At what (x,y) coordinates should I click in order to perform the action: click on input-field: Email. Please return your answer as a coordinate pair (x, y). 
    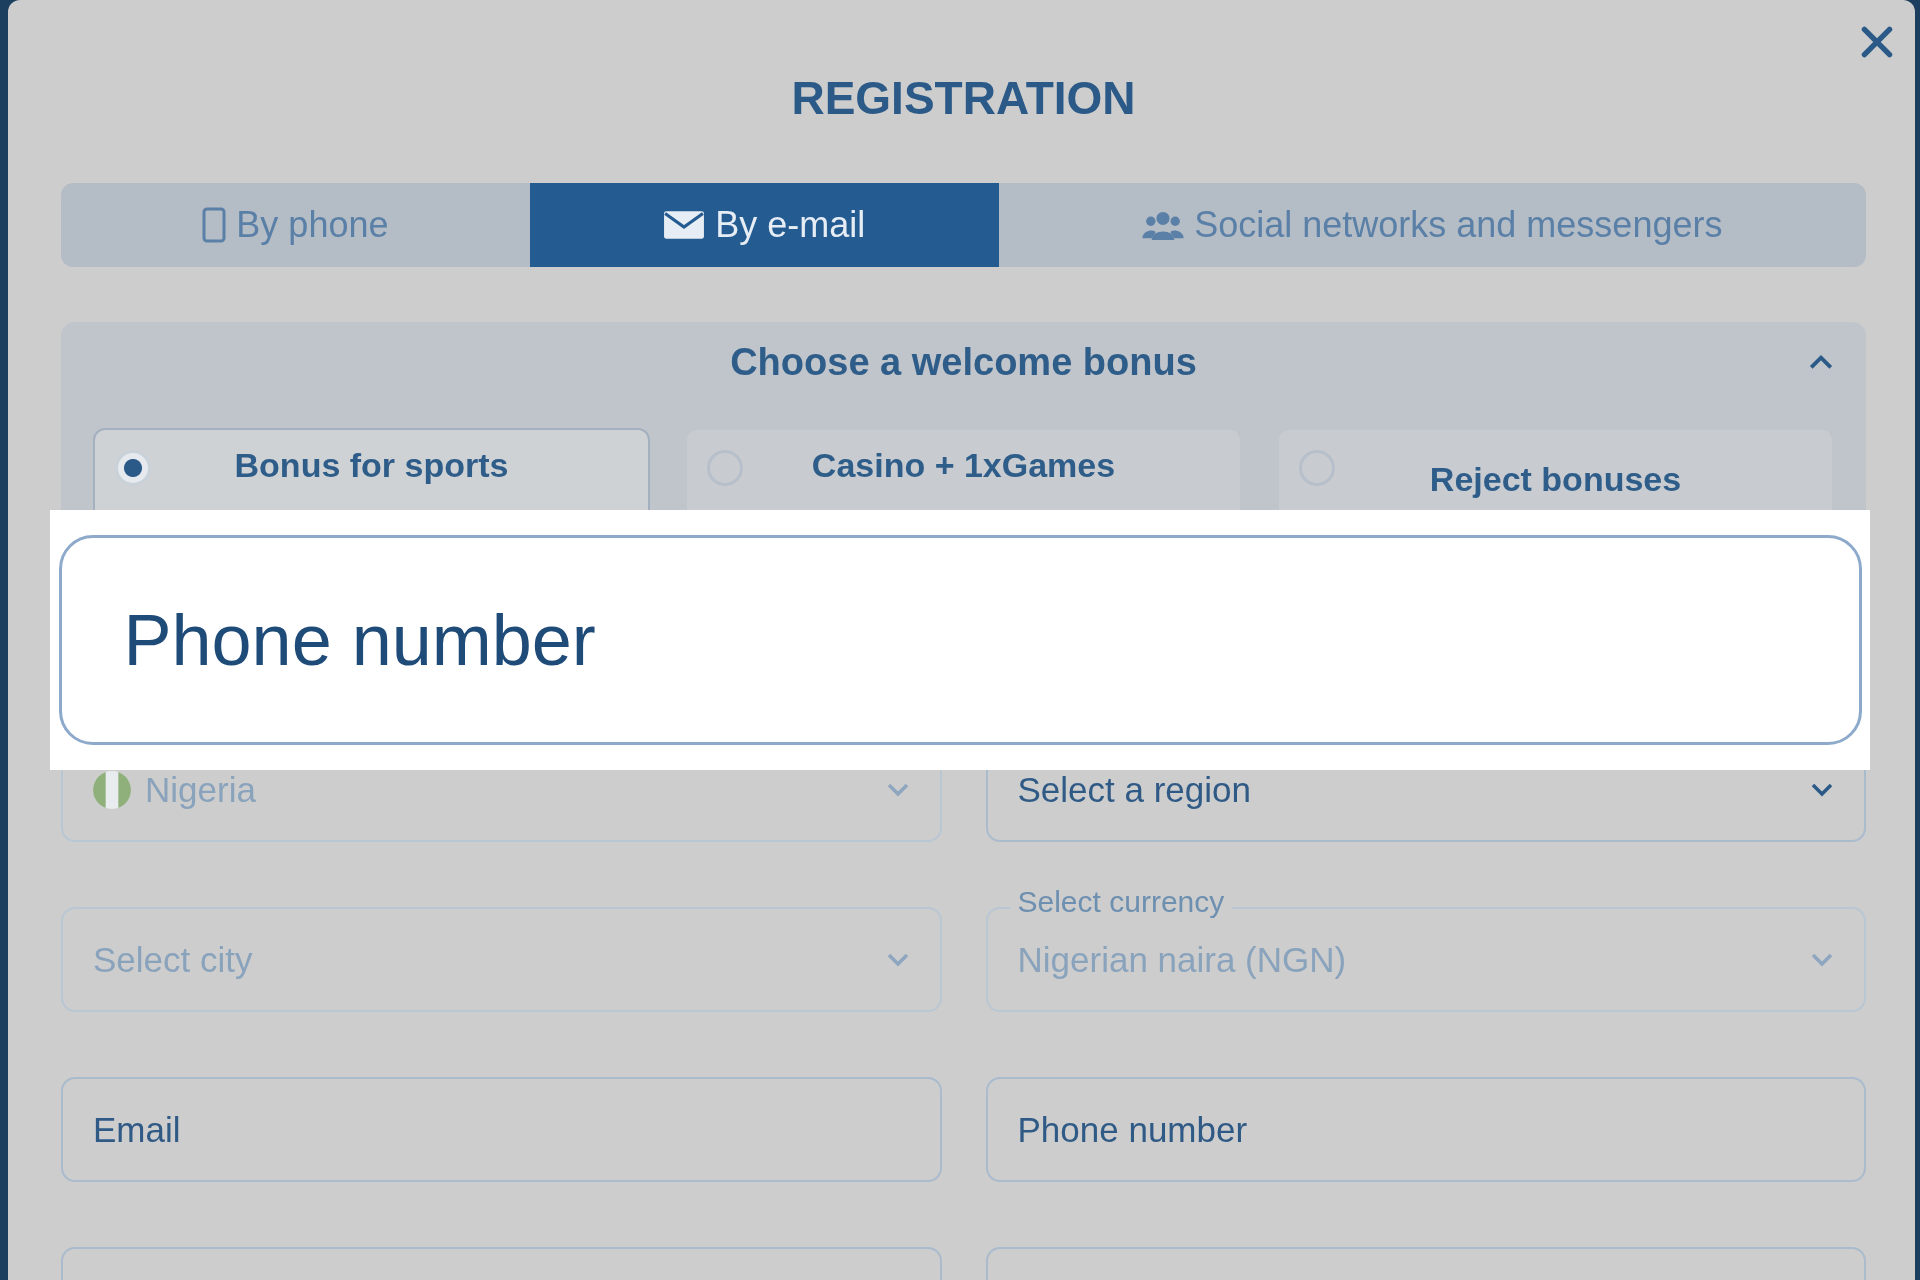
    Looking at the image, I should click on (501, 1129).